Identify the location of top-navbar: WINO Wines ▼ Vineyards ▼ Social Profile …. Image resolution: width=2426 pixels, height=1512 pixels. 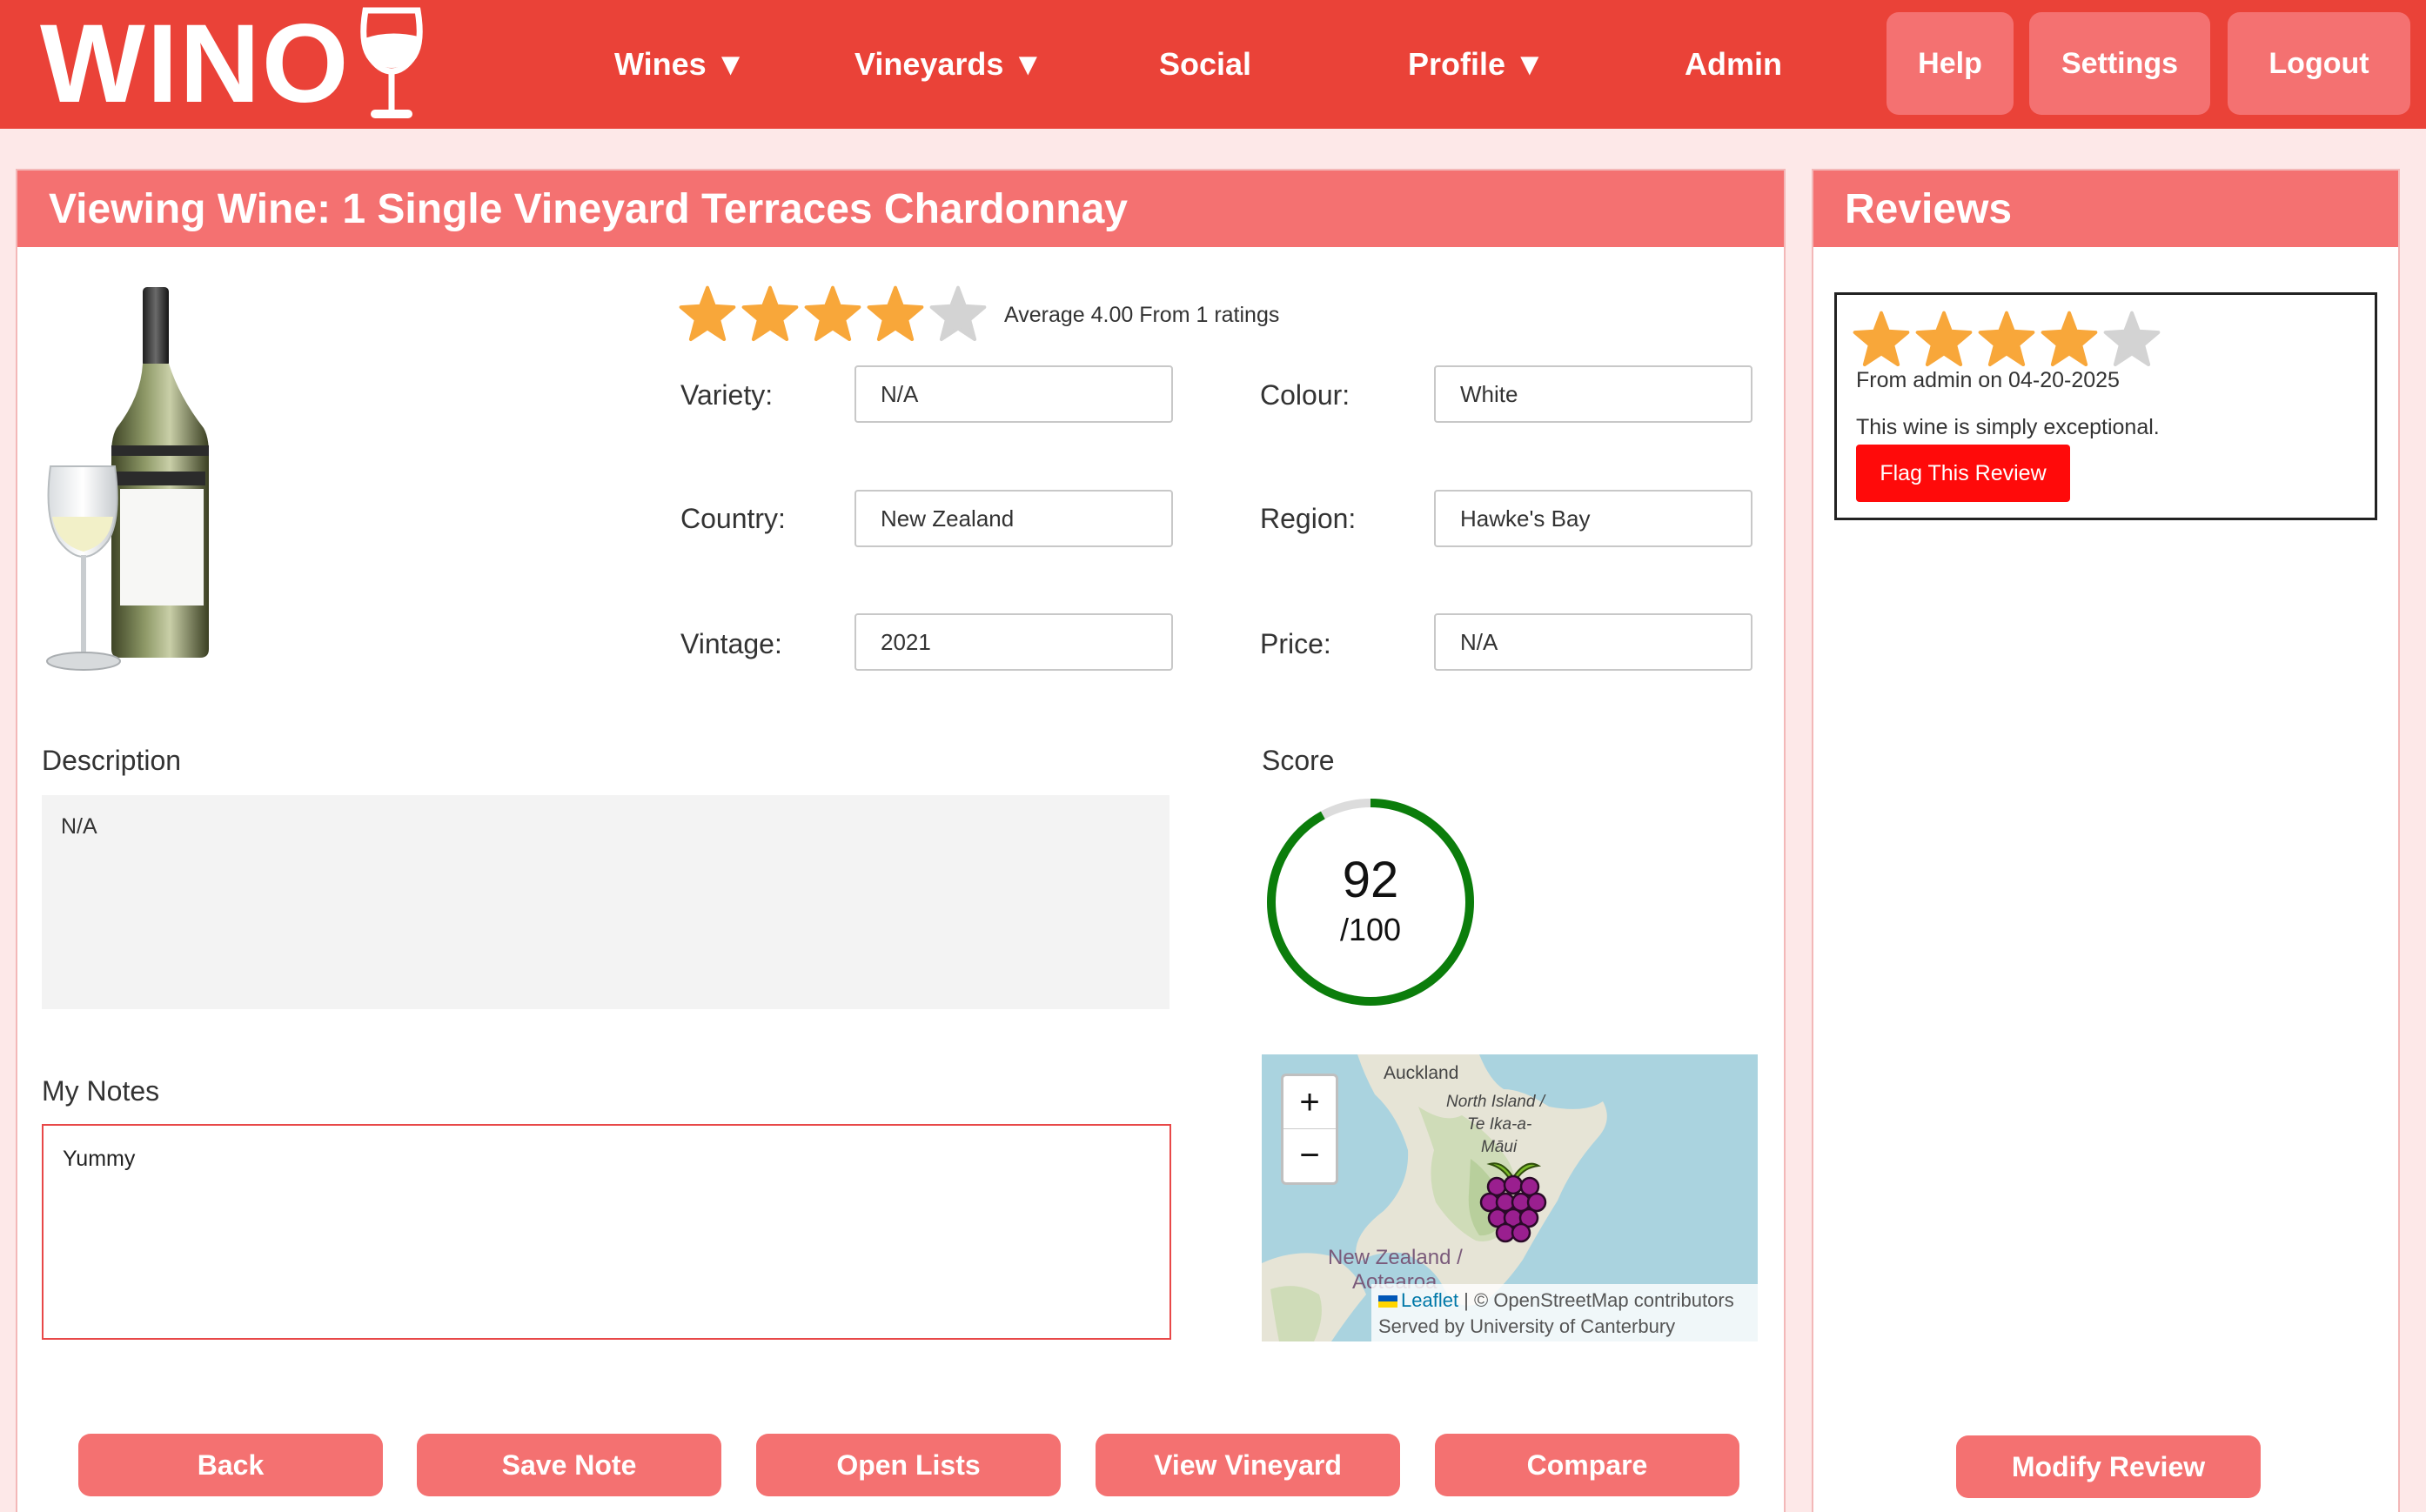
(1213, 65).